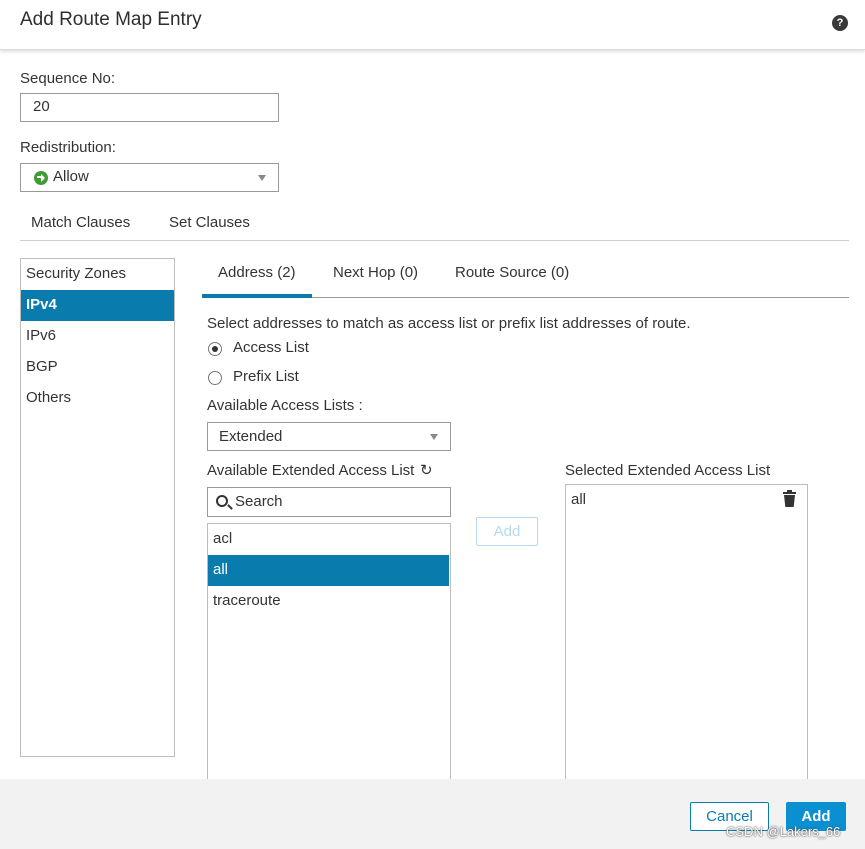 The width and height of the screenshot is (865, 849). What do you see at coordinates (375, 272) in the screenshot?
I see `tab-next-hop: Next Hop (0)` at bounding box center [375, 272].